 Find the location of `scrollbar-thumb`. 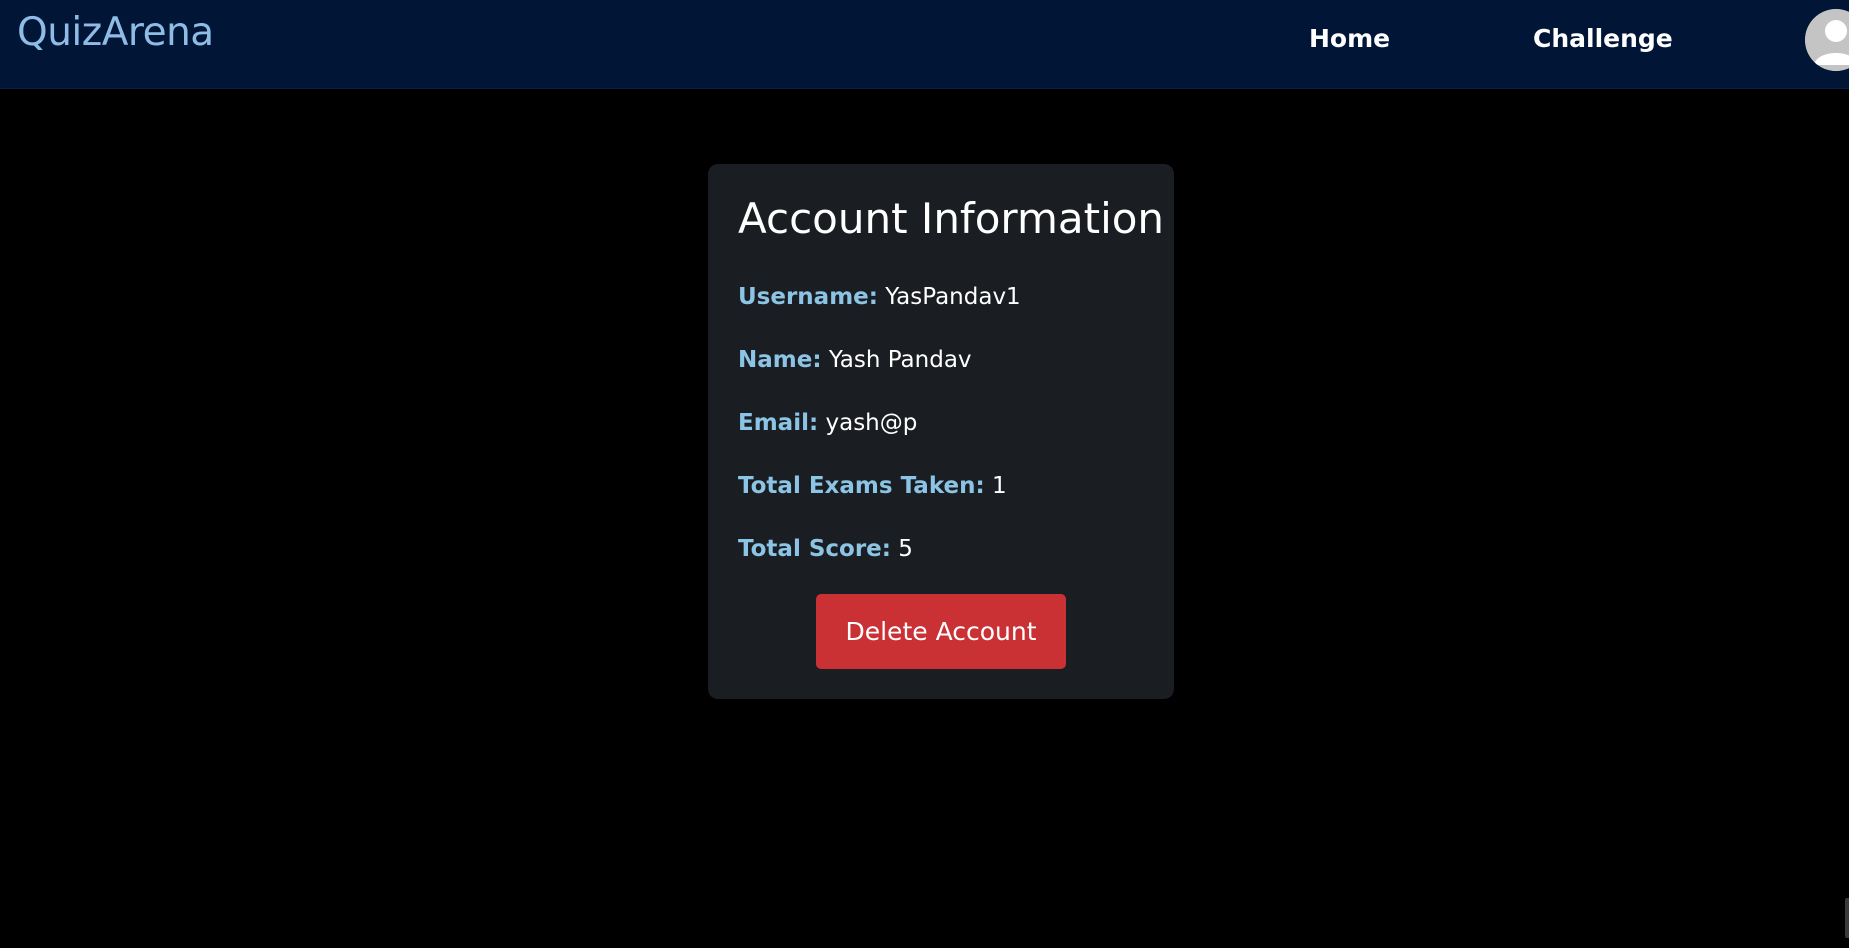

scrollbar-thumb is located at coordinates (1847, 918).